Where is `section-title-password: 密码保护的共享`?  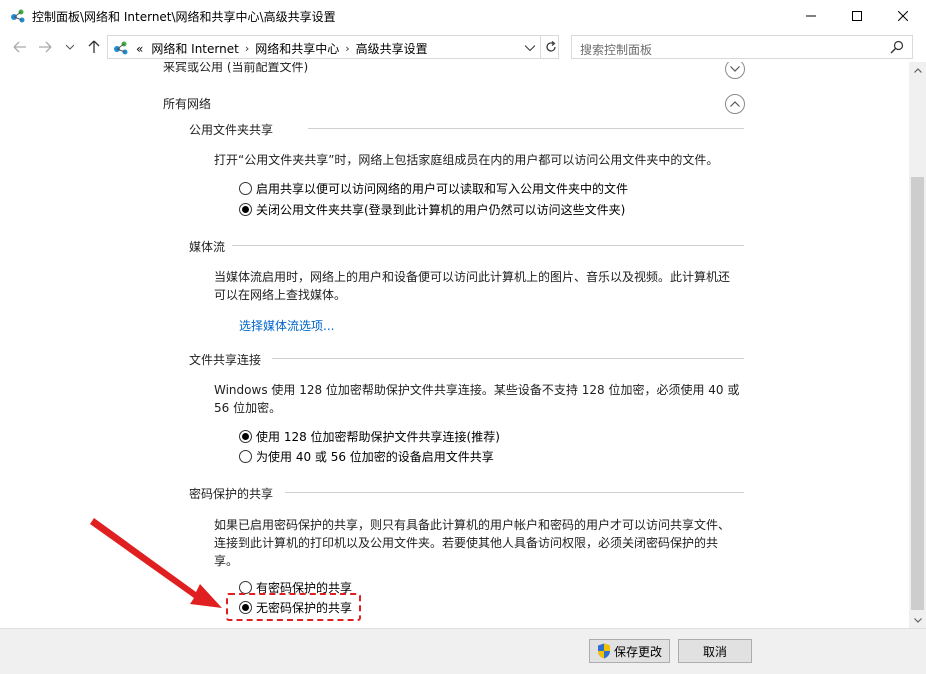
section-title-password: 密码保护的共享 is located at coordinates (231, 494).